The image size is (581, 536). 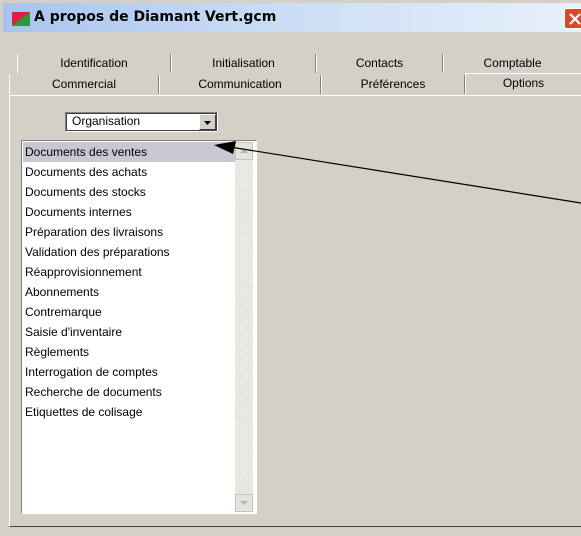 I want to click on annotation-arrow, so click(x=397, y=172).